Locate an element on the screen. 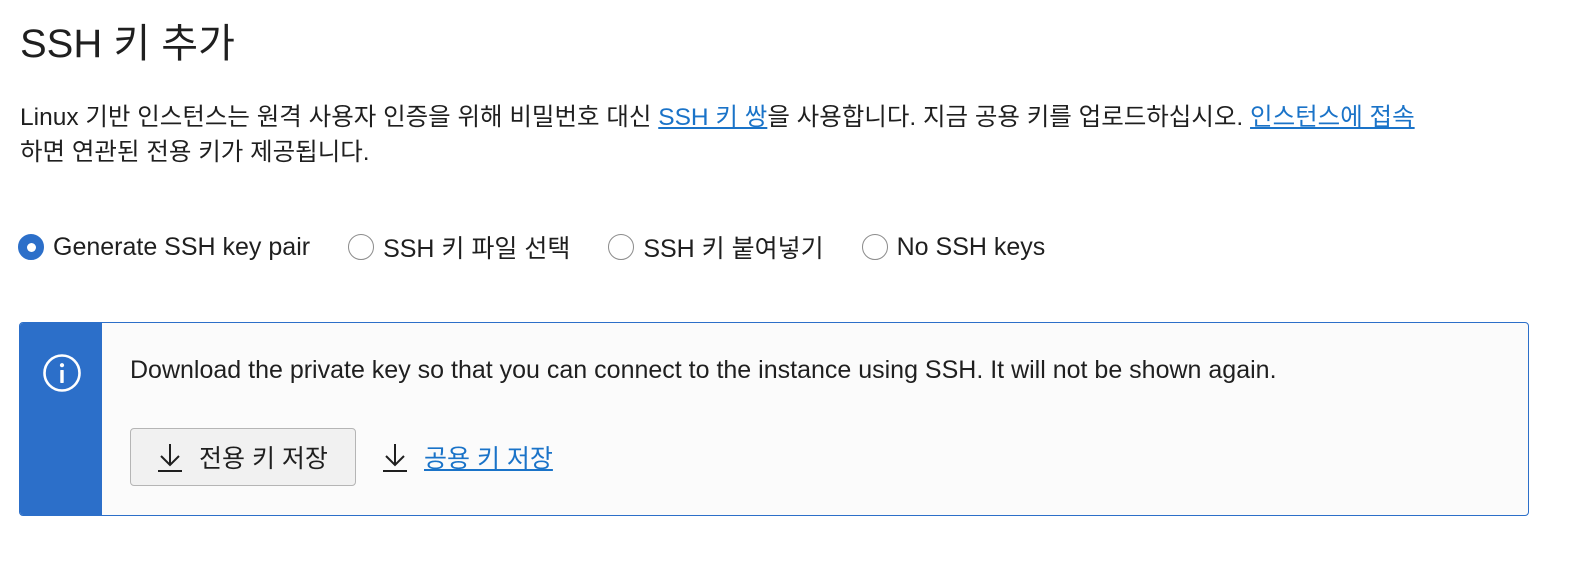  info-icon is located at coordinates (62, 373).